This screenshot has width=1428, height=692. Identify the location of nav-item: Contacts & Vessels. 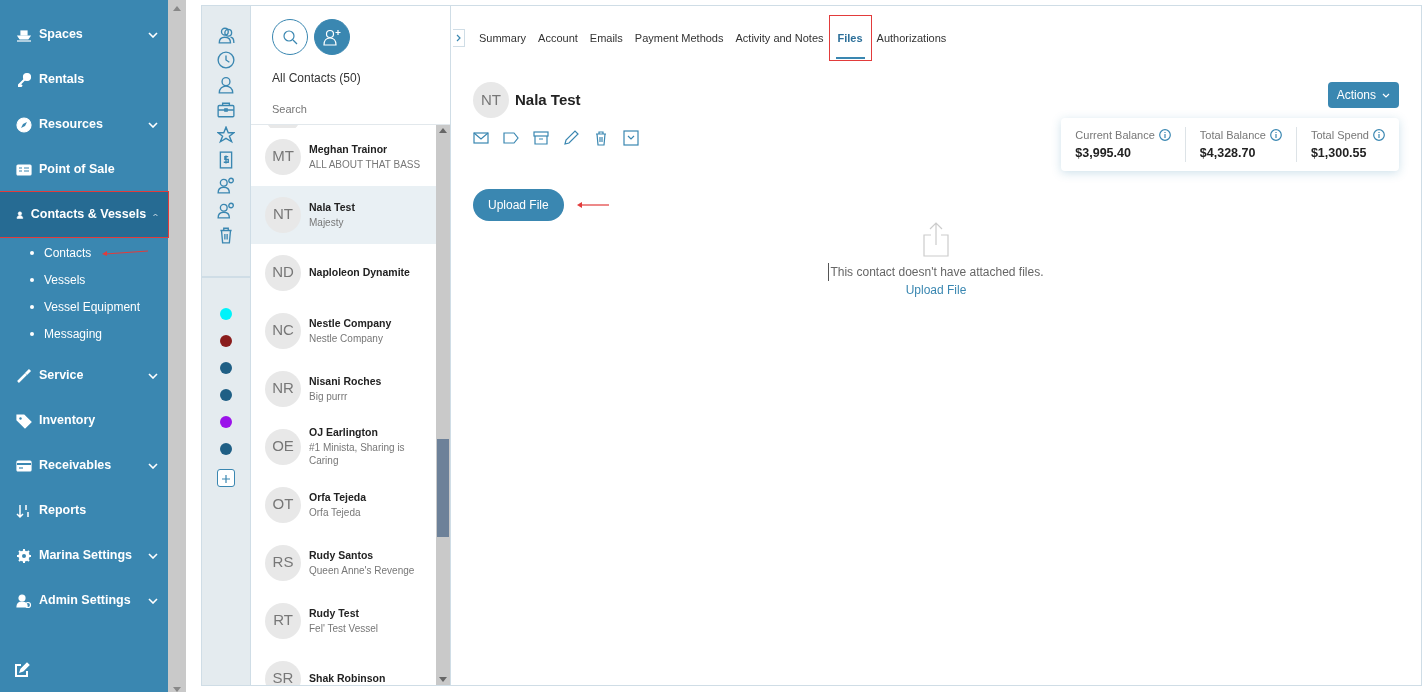
(84, 214).